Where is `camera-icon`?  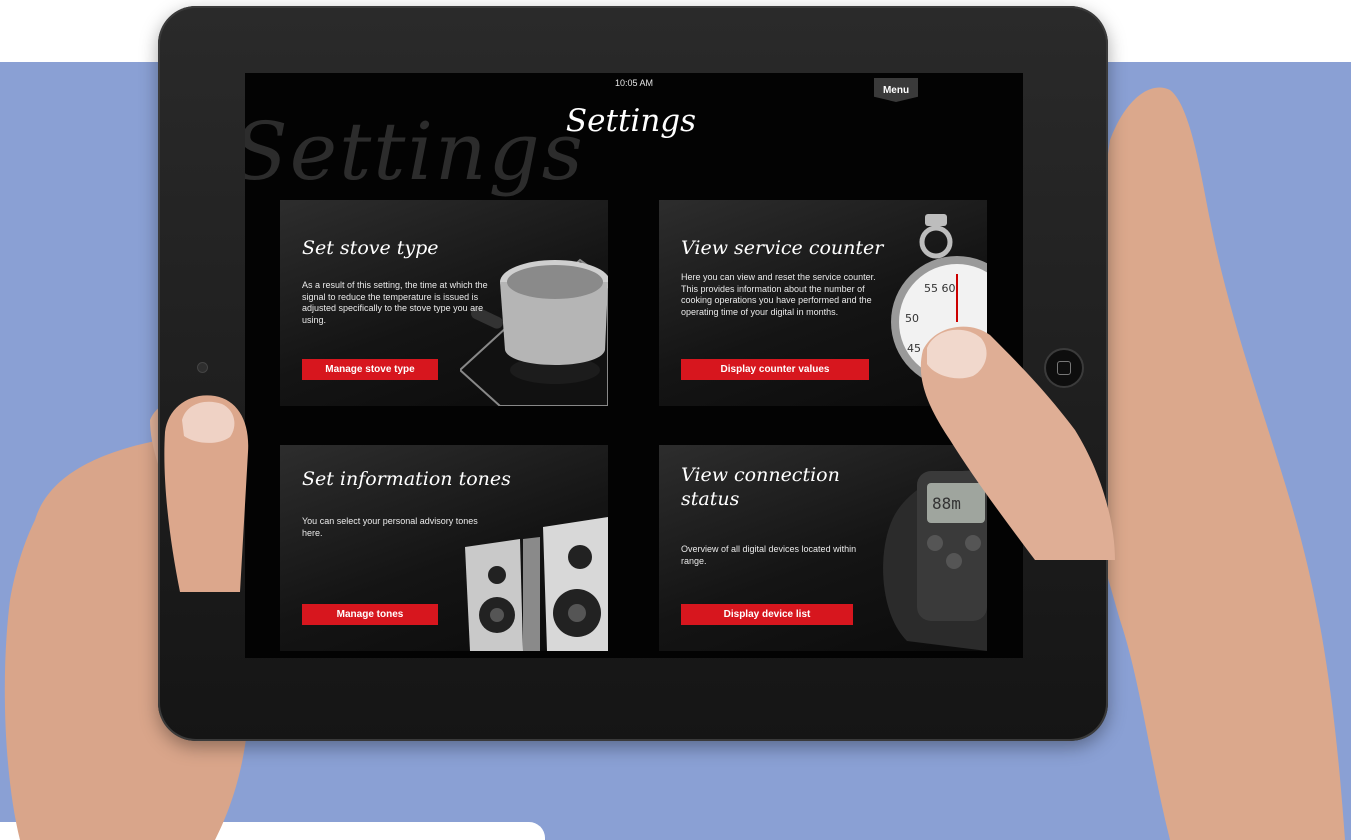
camera-icon is located at coordinates (202, 367).